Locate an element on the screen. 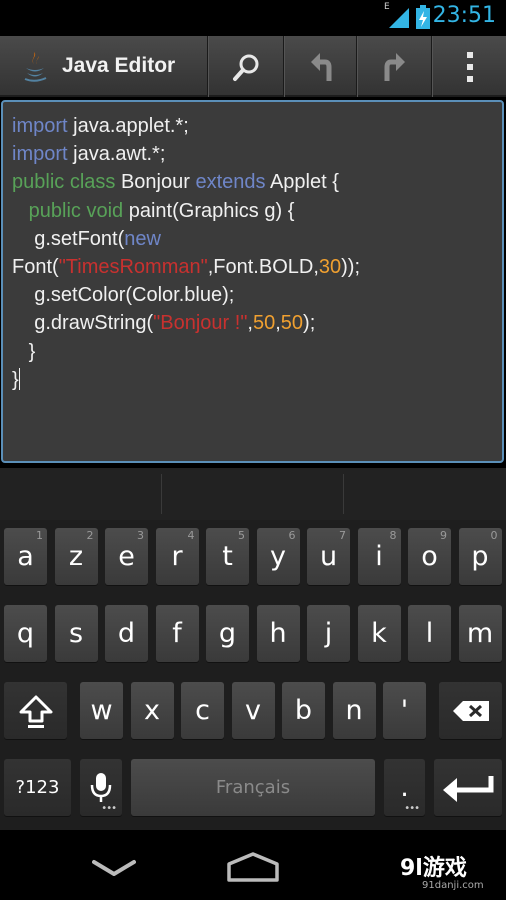 This screenshot has width=506, height=900. key-j: j is located at coordinates (328, 633).